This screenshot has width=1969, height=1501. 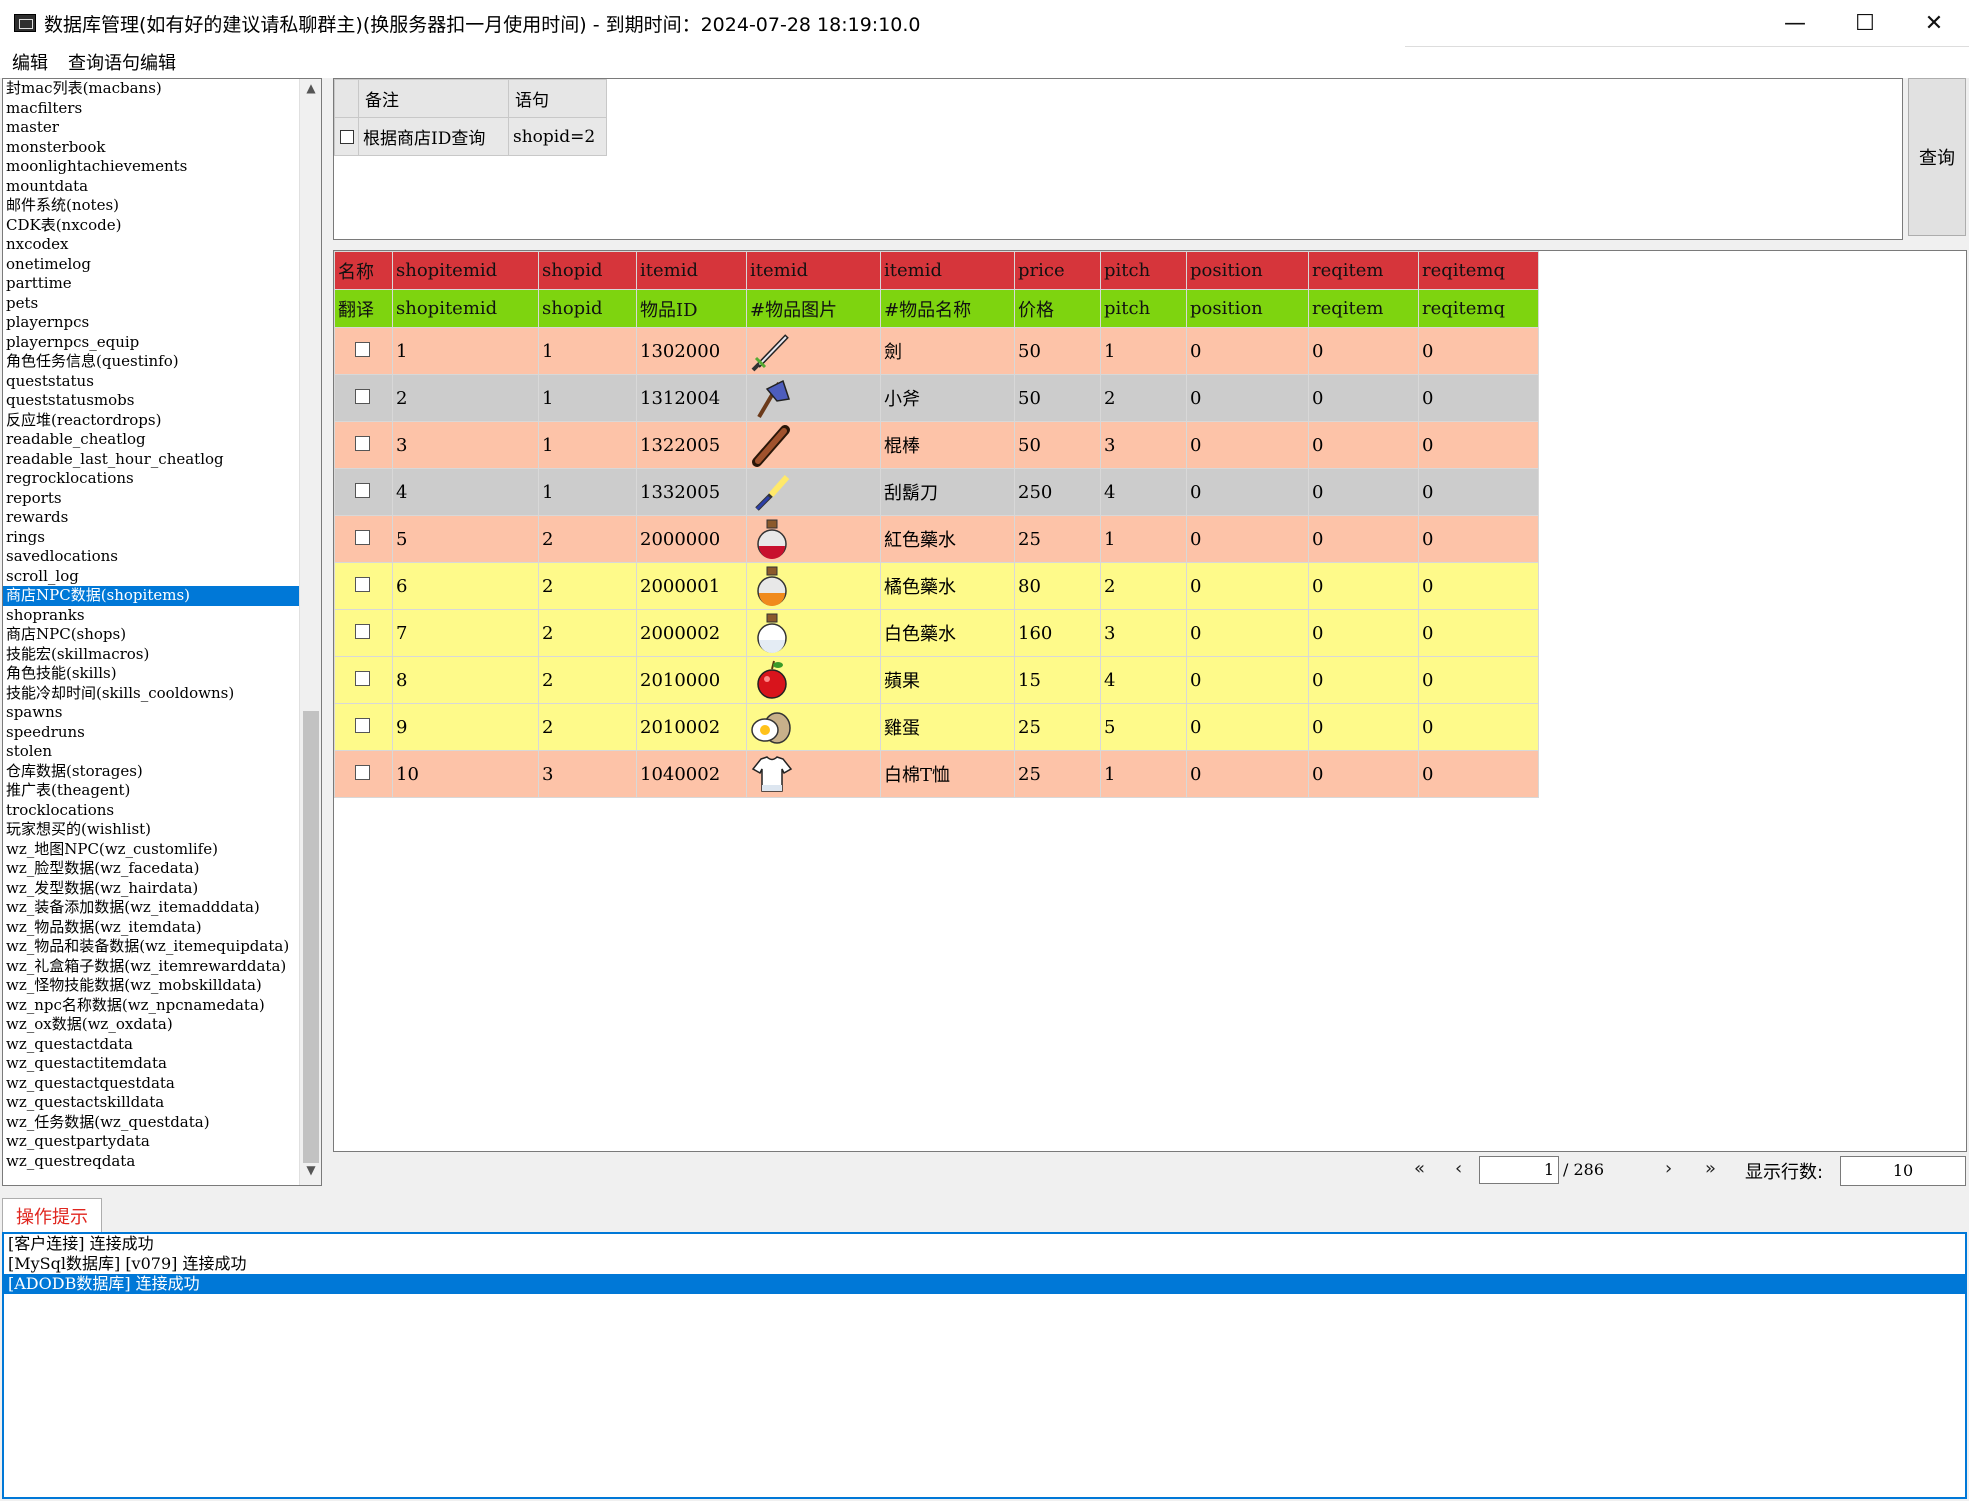 I want to click on cell-pitch: 5, so click(x=1143, y=727).